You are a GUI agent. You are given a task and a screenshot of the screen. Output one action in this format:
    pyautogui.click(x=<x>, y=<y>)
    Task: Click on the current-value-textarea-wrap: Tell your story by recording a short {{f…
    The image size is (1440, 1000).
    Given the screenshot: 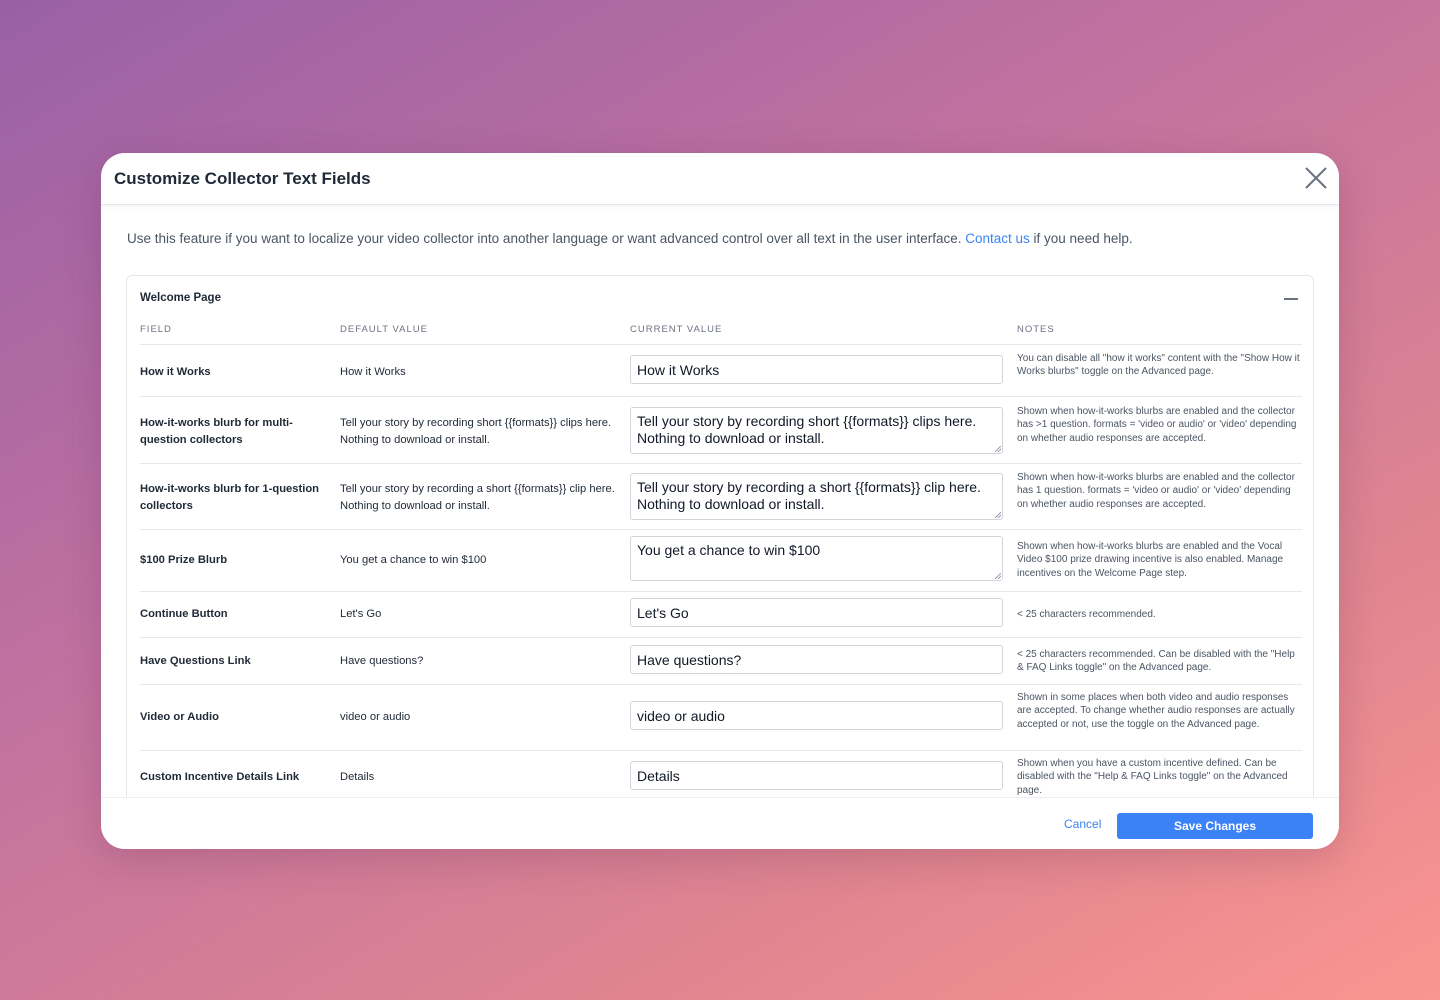 What is the action you would take?
    pyautogui.click(x=816, y=496)
    